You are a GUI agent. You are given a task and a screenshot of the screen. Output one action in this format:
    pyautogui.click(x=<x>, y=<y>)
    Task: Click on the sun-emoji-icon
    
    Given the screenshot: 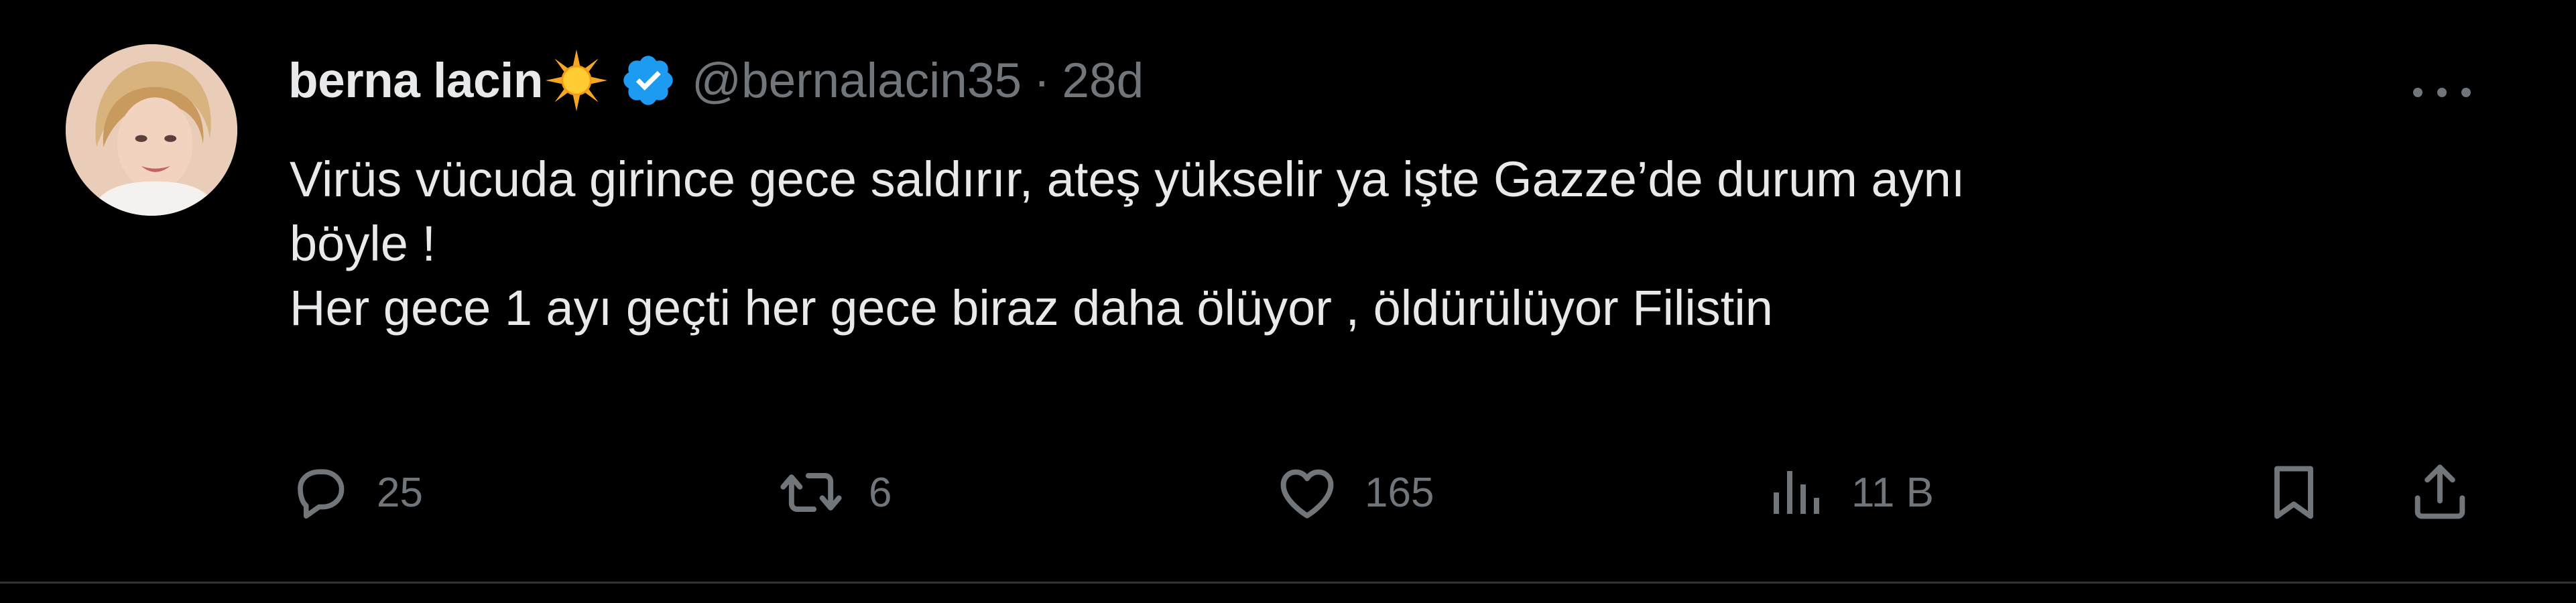 What is the action you would take?
    pyautogui.click(x=577, y=81)
    